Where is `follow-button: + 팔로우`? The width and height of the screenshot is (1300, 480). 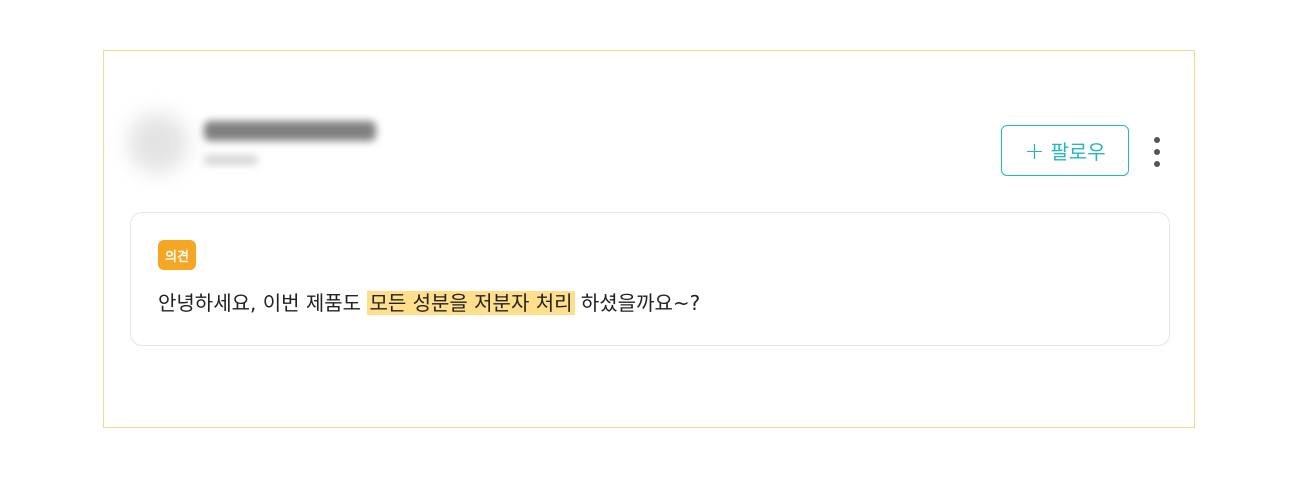
follow-button: + 팔로우 is located at coordinates (1065, 150).